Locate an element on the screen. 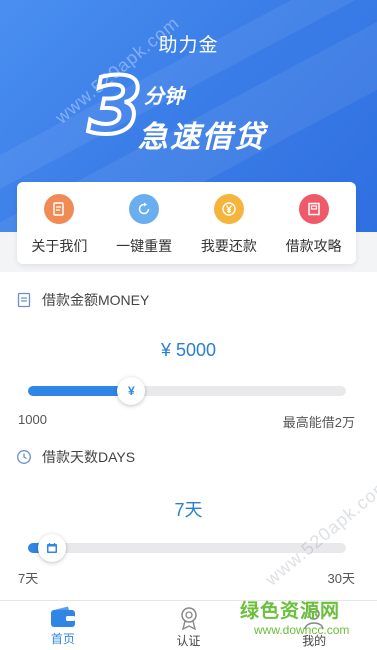  quick-menu: 关于我们 一键重置 我要还款 借款攻略 is located at coordinates (186, 223).